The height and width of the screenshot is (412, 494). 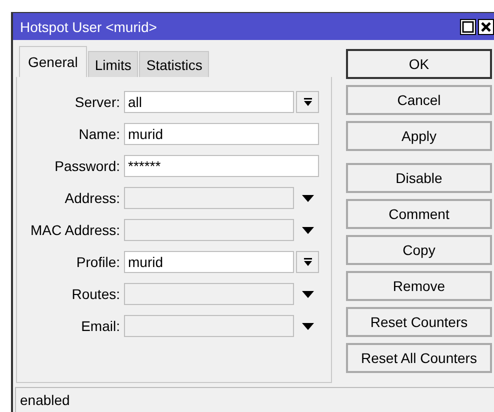 What do you see at coordinates (99, 134) in the screenshot?
I see `field-label: Name:` at bounding box center [99, 134].